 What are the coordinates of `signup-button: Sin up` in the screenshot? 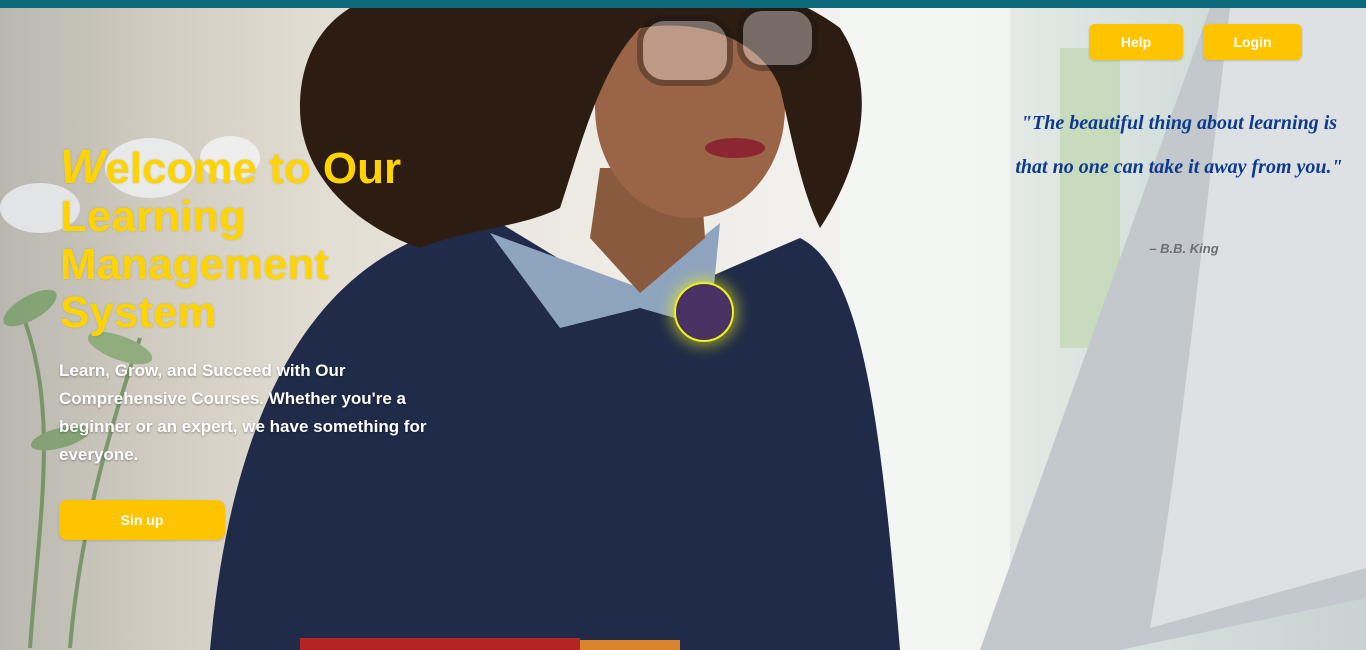 It's located at (142, 520).